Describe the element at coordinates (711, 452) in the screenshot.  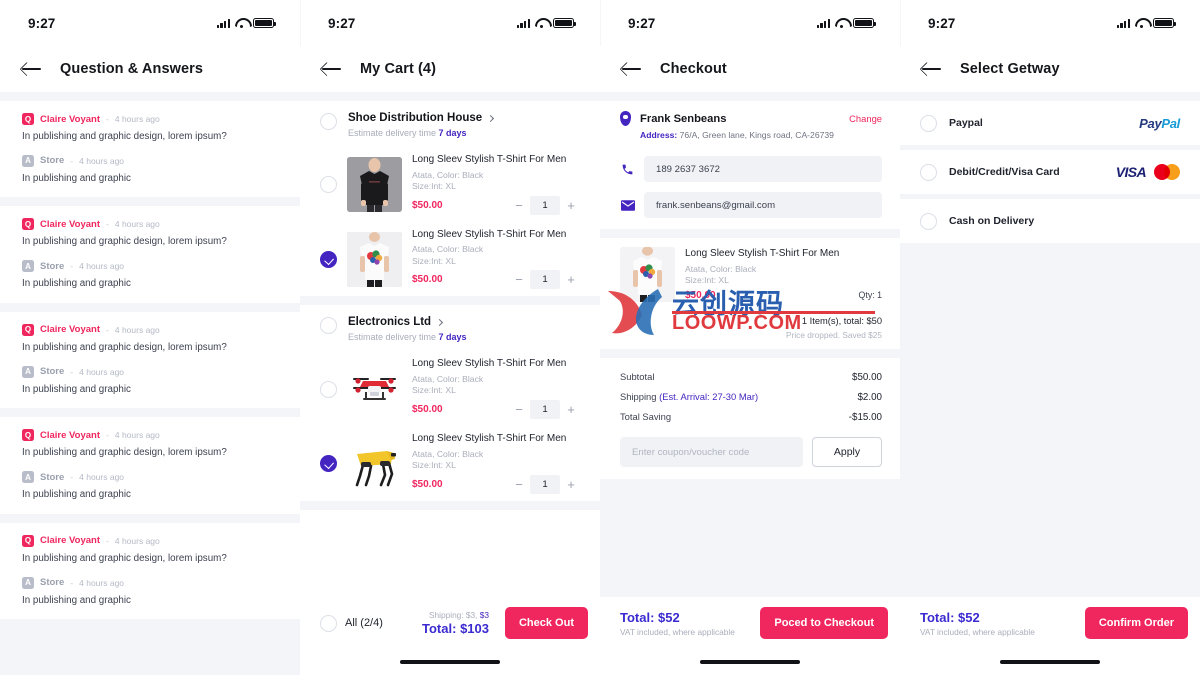
I see `coupon-input: Enter coupon/voucher code` at that location.